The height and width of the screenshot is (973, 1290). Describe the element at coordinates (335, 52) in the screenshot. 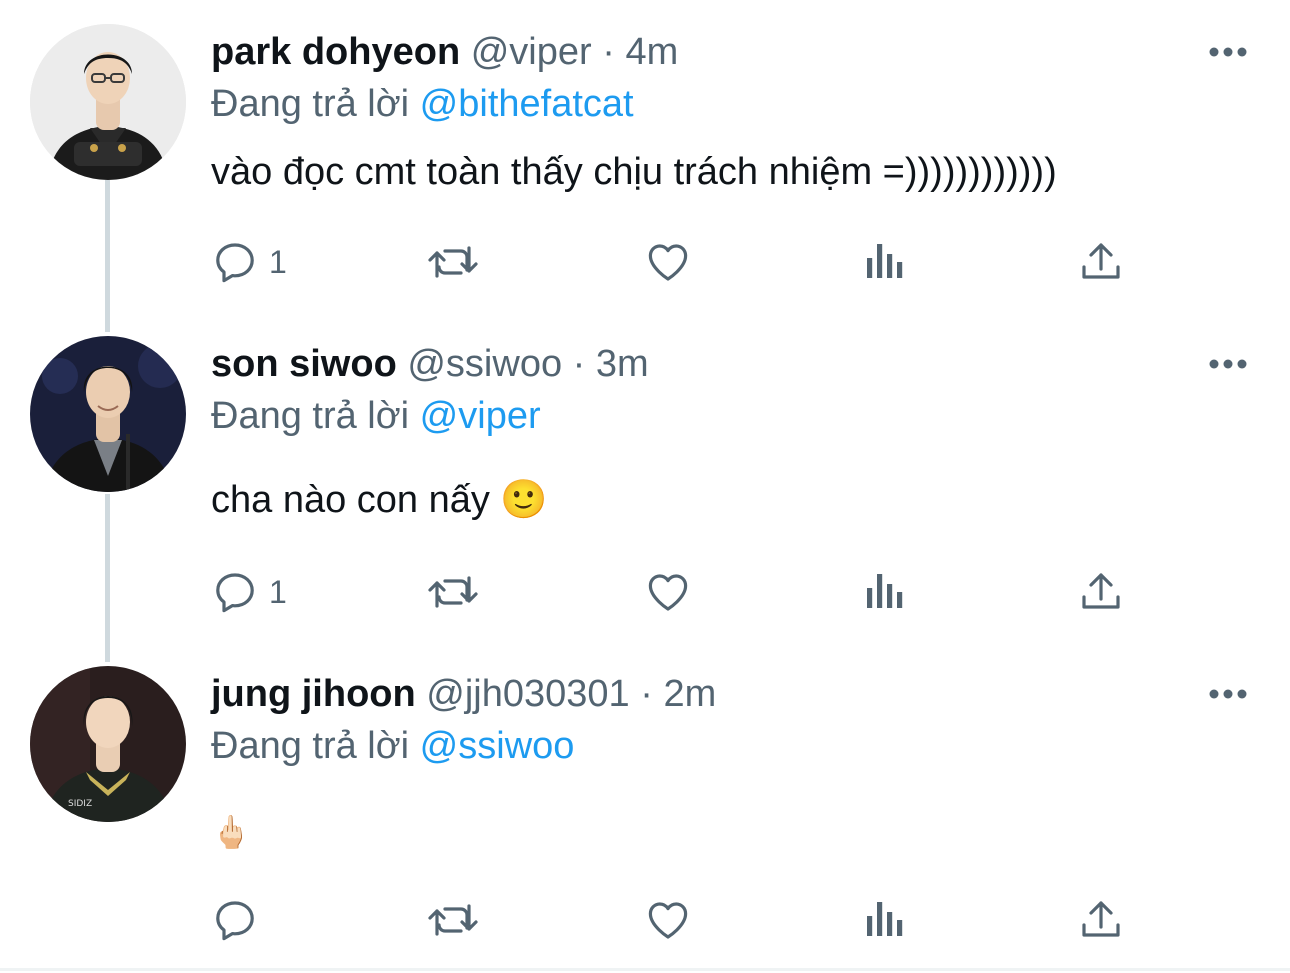

I see `display-name: park dohyeon` at that location.